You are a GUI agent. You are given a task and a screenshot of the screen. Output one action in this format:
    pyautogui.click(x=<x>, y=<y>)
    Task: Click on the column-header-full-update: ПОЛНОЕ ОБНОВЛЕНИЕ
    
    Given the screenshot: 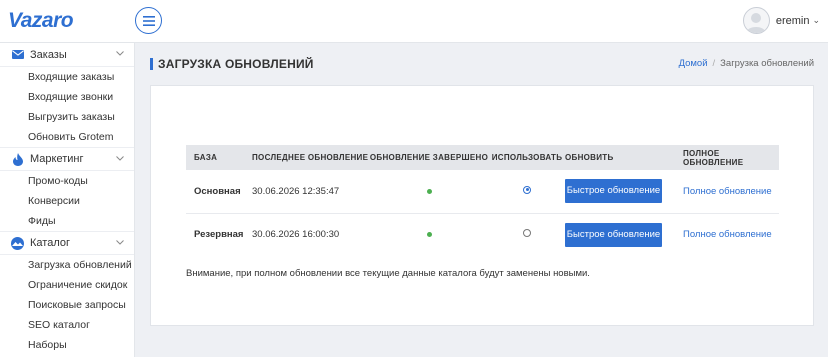 What is the action you would take?
    pyautogui.click(x=713, y=157)
    